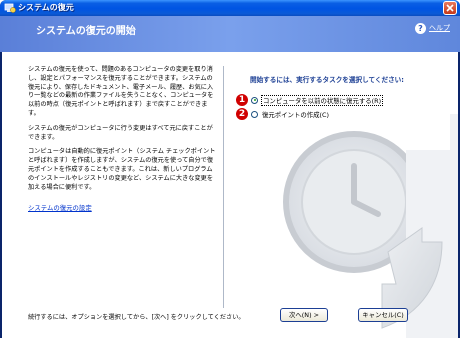 This screenshot has height=338, width=460. I want to click on system-restore-app-icon, so click(10, 8).